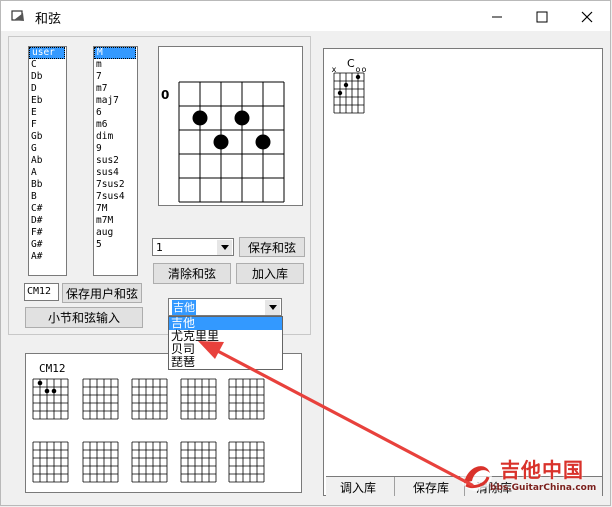 The image size is (612, 507). I want to click on close-button, so click(587, 17).